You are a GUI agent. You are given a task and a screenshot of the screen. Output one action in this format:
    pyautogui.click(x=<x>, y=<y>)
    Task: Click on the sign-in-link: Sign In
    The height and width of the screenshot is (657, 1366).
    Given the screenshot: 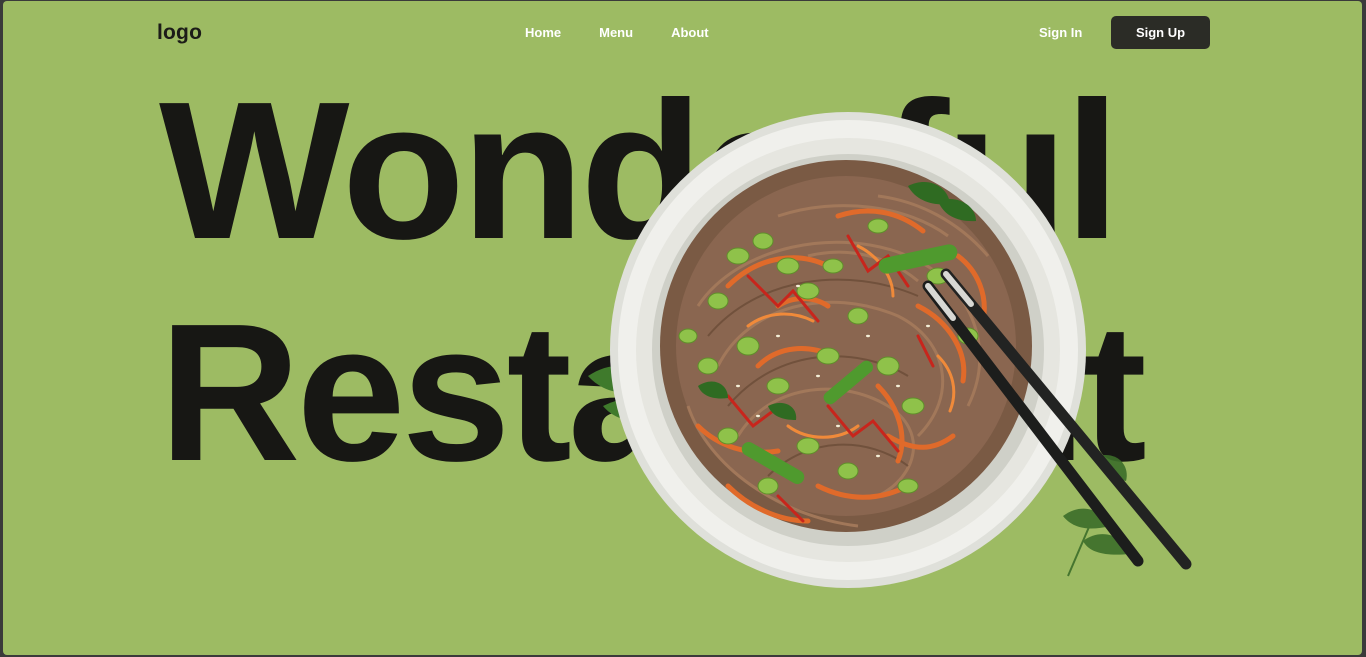 What is the action you would take?
    pyautogui.click(x=1060, y=32)
    